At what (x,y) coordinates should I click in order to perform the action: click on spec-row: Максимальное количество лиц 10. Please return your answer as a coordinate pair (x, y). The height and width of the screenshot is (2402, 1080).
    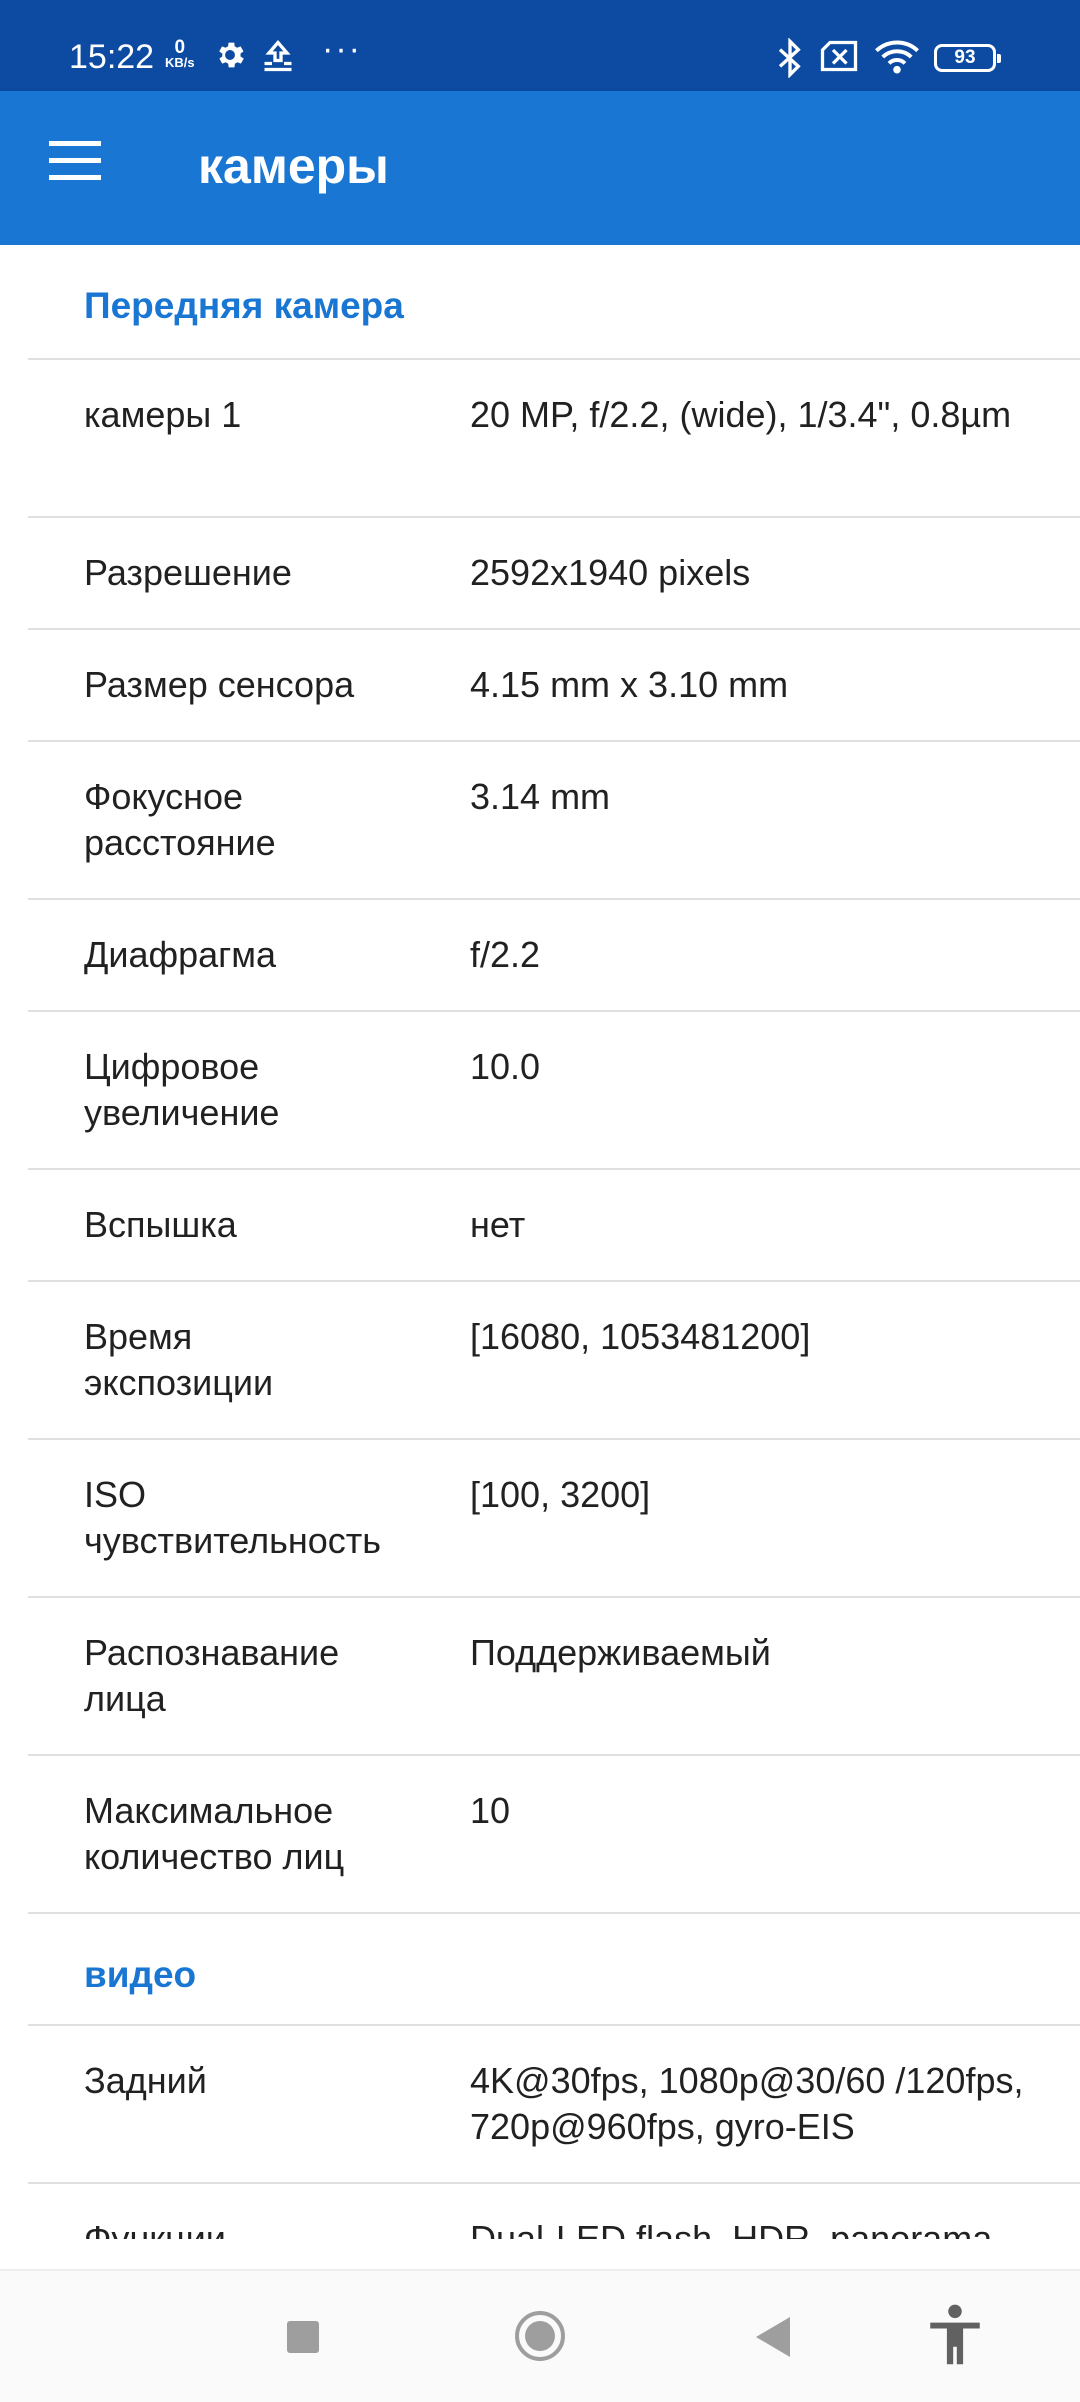
    Looking at the image, I should click on (554, 1835).